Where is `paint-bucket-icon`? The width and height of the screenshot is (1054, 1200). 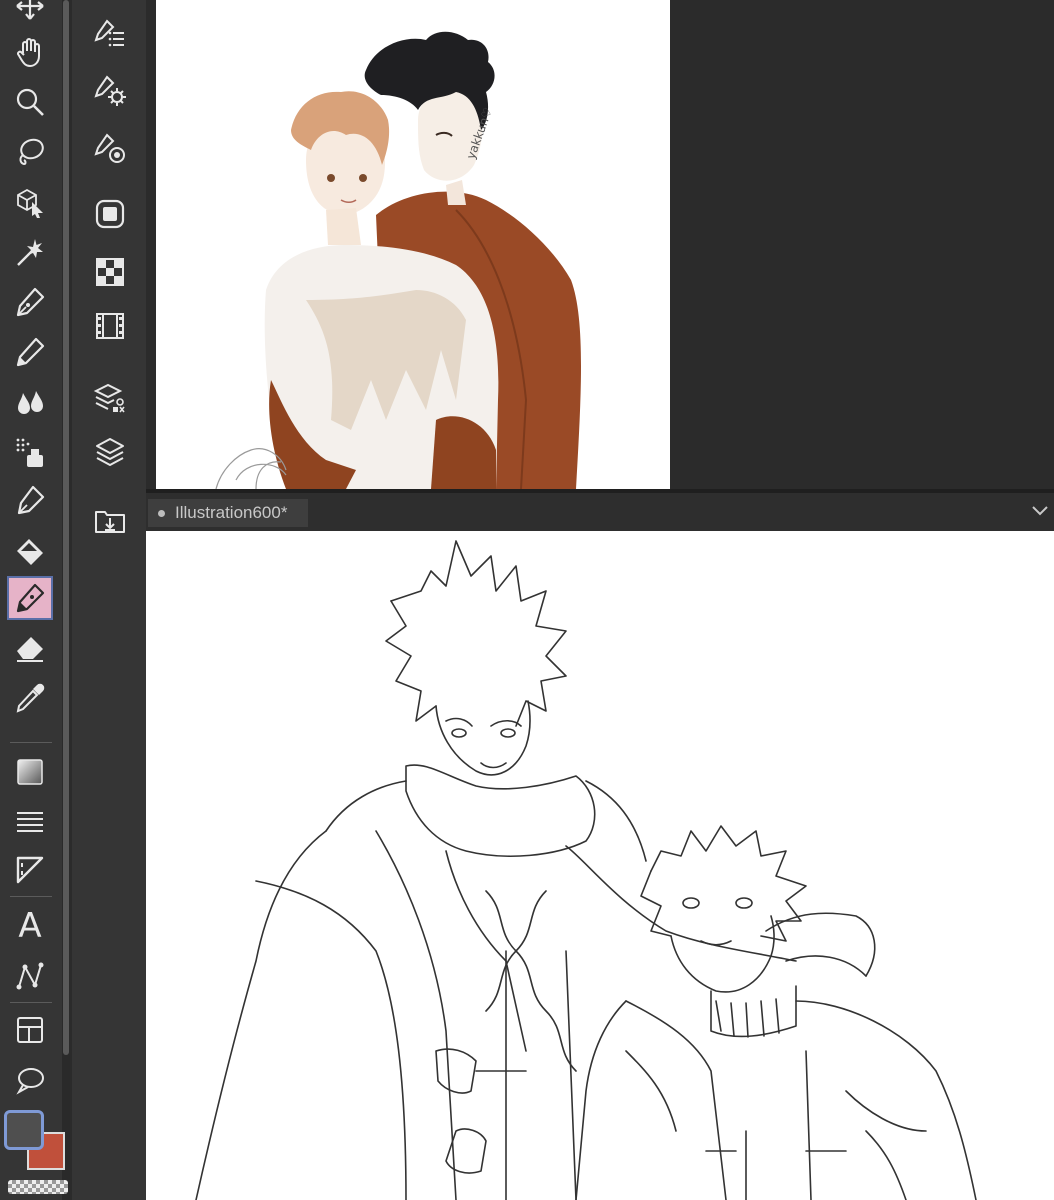
paint-bucket-icon is located at coordinates (30, 552).